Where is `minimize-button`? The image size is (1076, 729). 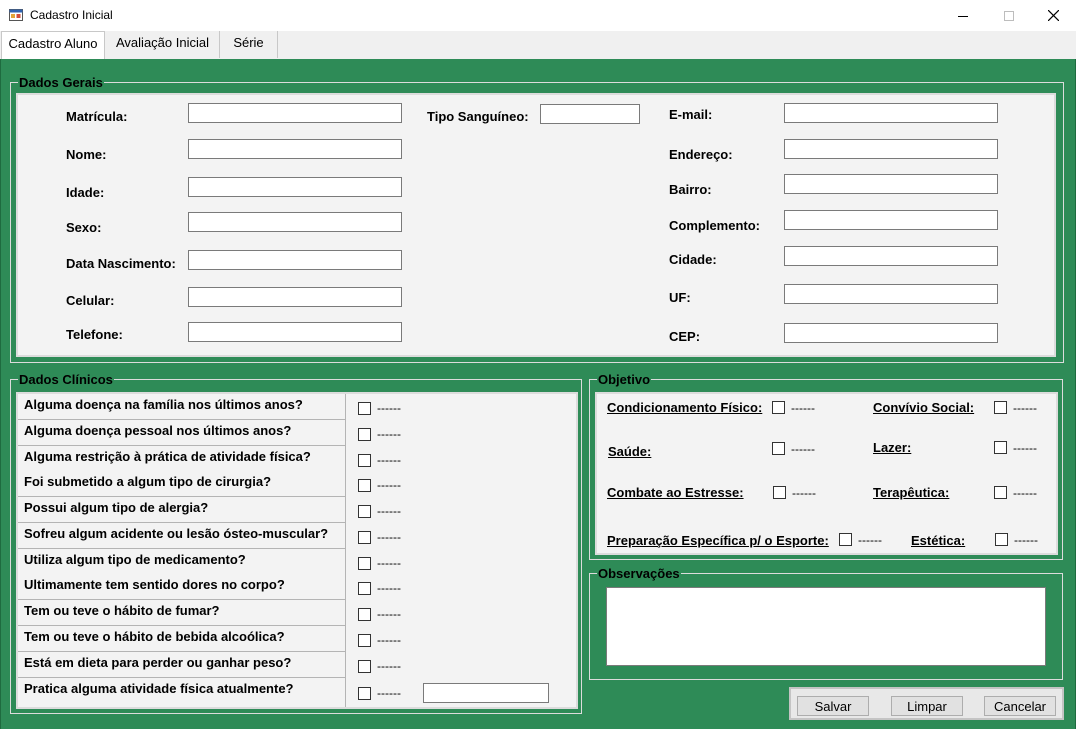 minimize-button is located at coordinates (963, 15).